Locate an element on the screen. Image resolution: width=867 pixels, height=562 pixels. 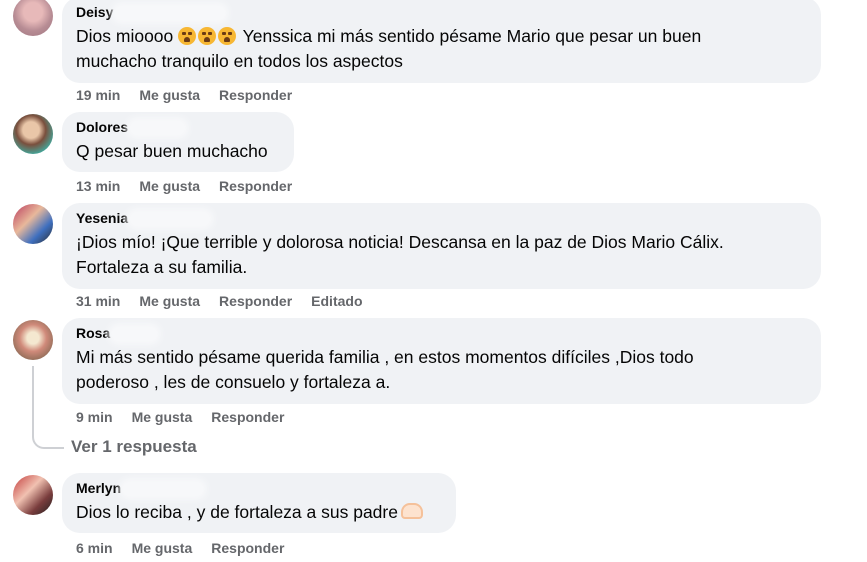
comment-bubble: Dolores Q pesar buen muchacho is located at coordinates (178, 142).